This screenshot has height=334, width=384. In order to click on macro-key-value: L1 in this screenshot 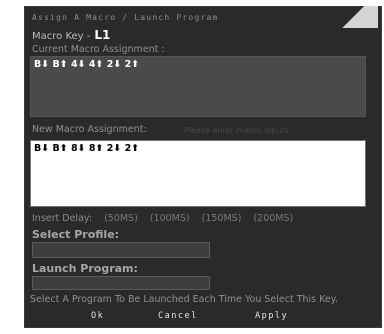, I will do `click(102, 35)`.